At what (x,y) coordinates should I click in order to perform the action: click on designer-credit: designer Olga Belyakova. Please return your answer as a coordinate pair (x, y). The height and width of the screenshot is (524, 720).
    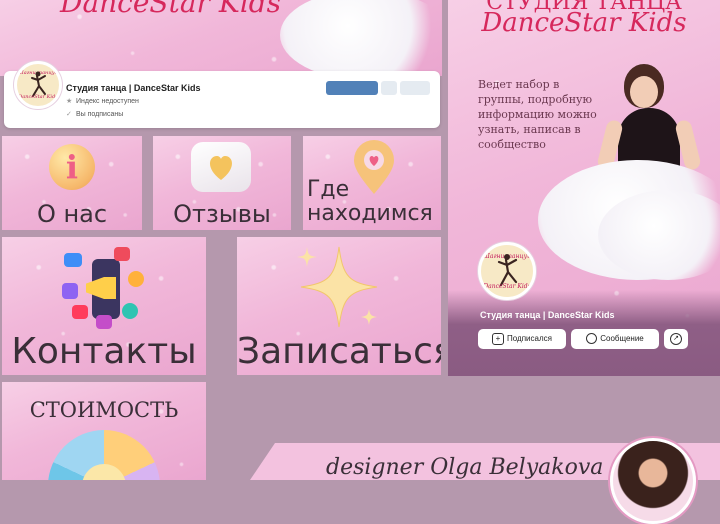
    Looking at the image, I should click on (465, 467).